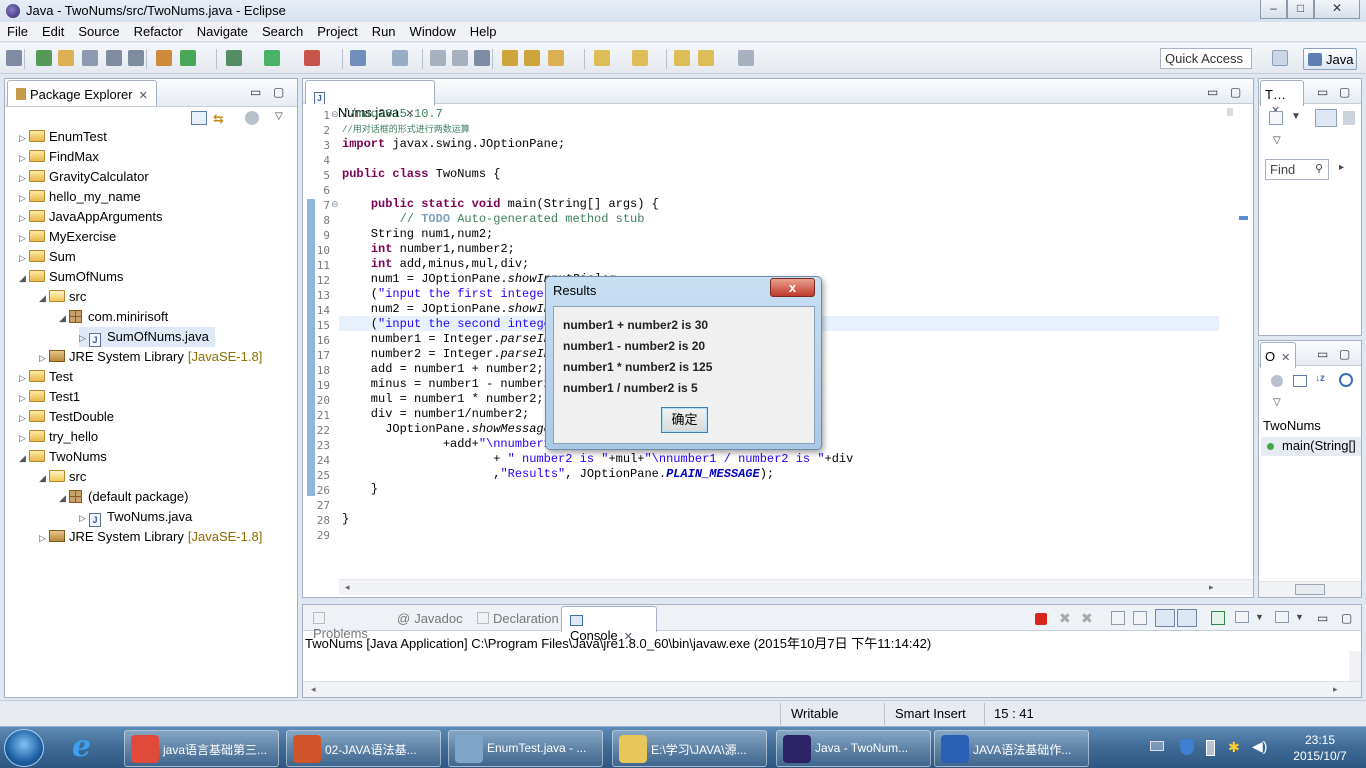 Image resolution: width=1366 pixels, height=768 pixels. What do you see at coordinates (792, 287) in the screenshot?
I see `dialog-close-button: x` at bounding box center [792, 287].